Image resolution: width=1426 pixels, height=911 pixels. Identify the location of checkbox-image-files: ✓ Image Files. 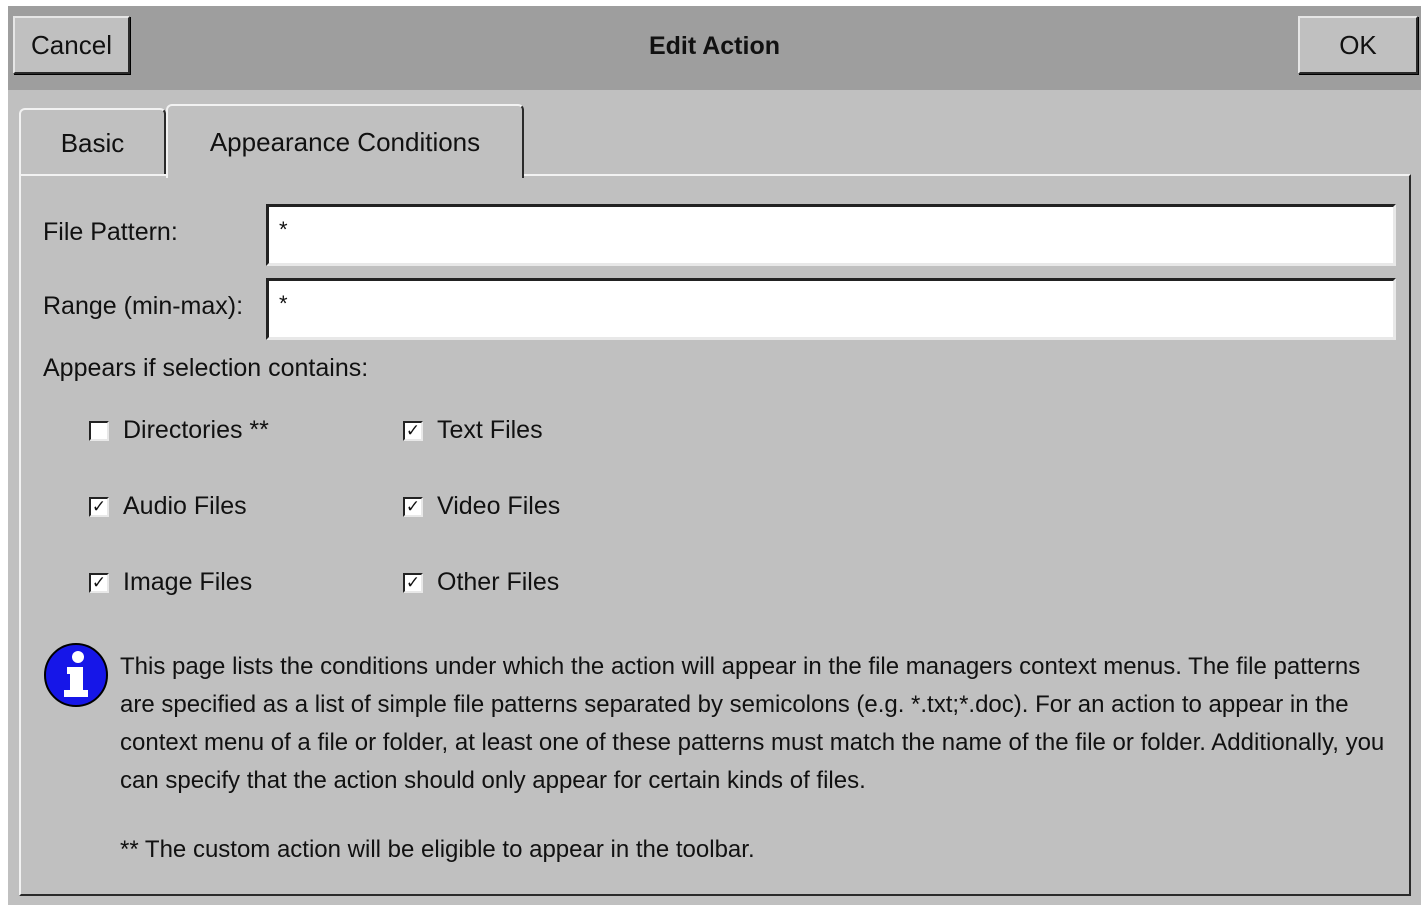
(170, 582).